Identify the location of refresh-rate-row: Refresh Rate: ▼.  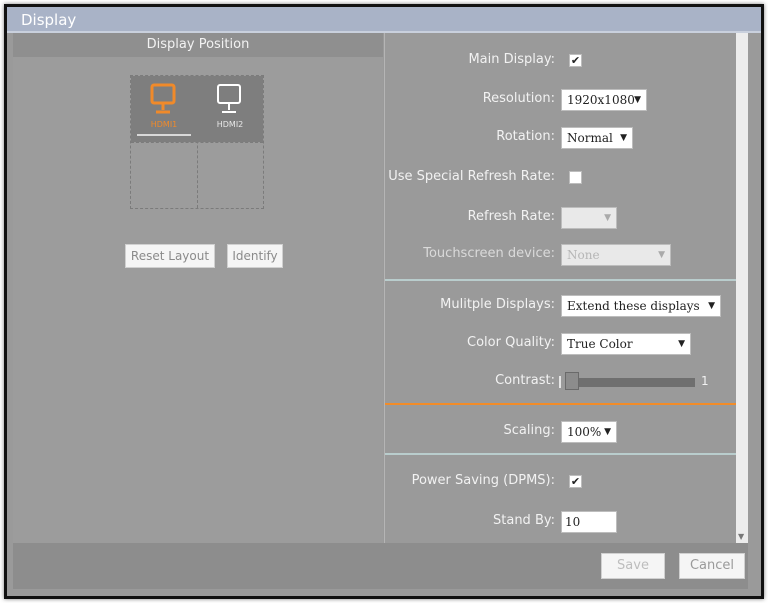
(561, 218).